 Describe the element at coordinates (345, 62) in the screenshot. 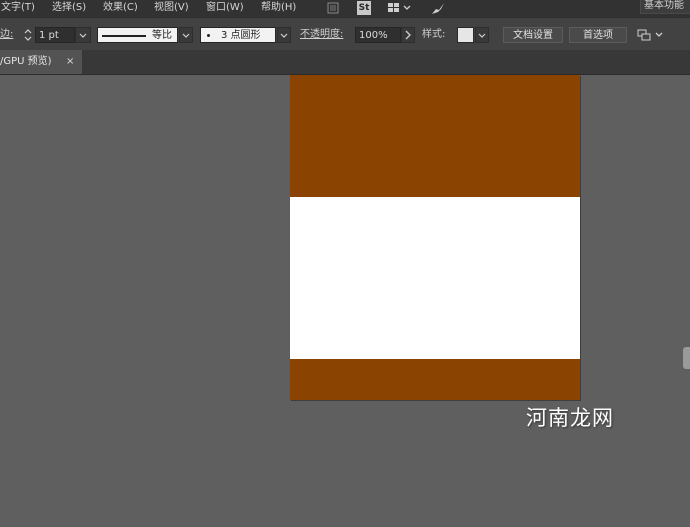

I see `document-tab-bar: /GPU 预览) ×` at that location.